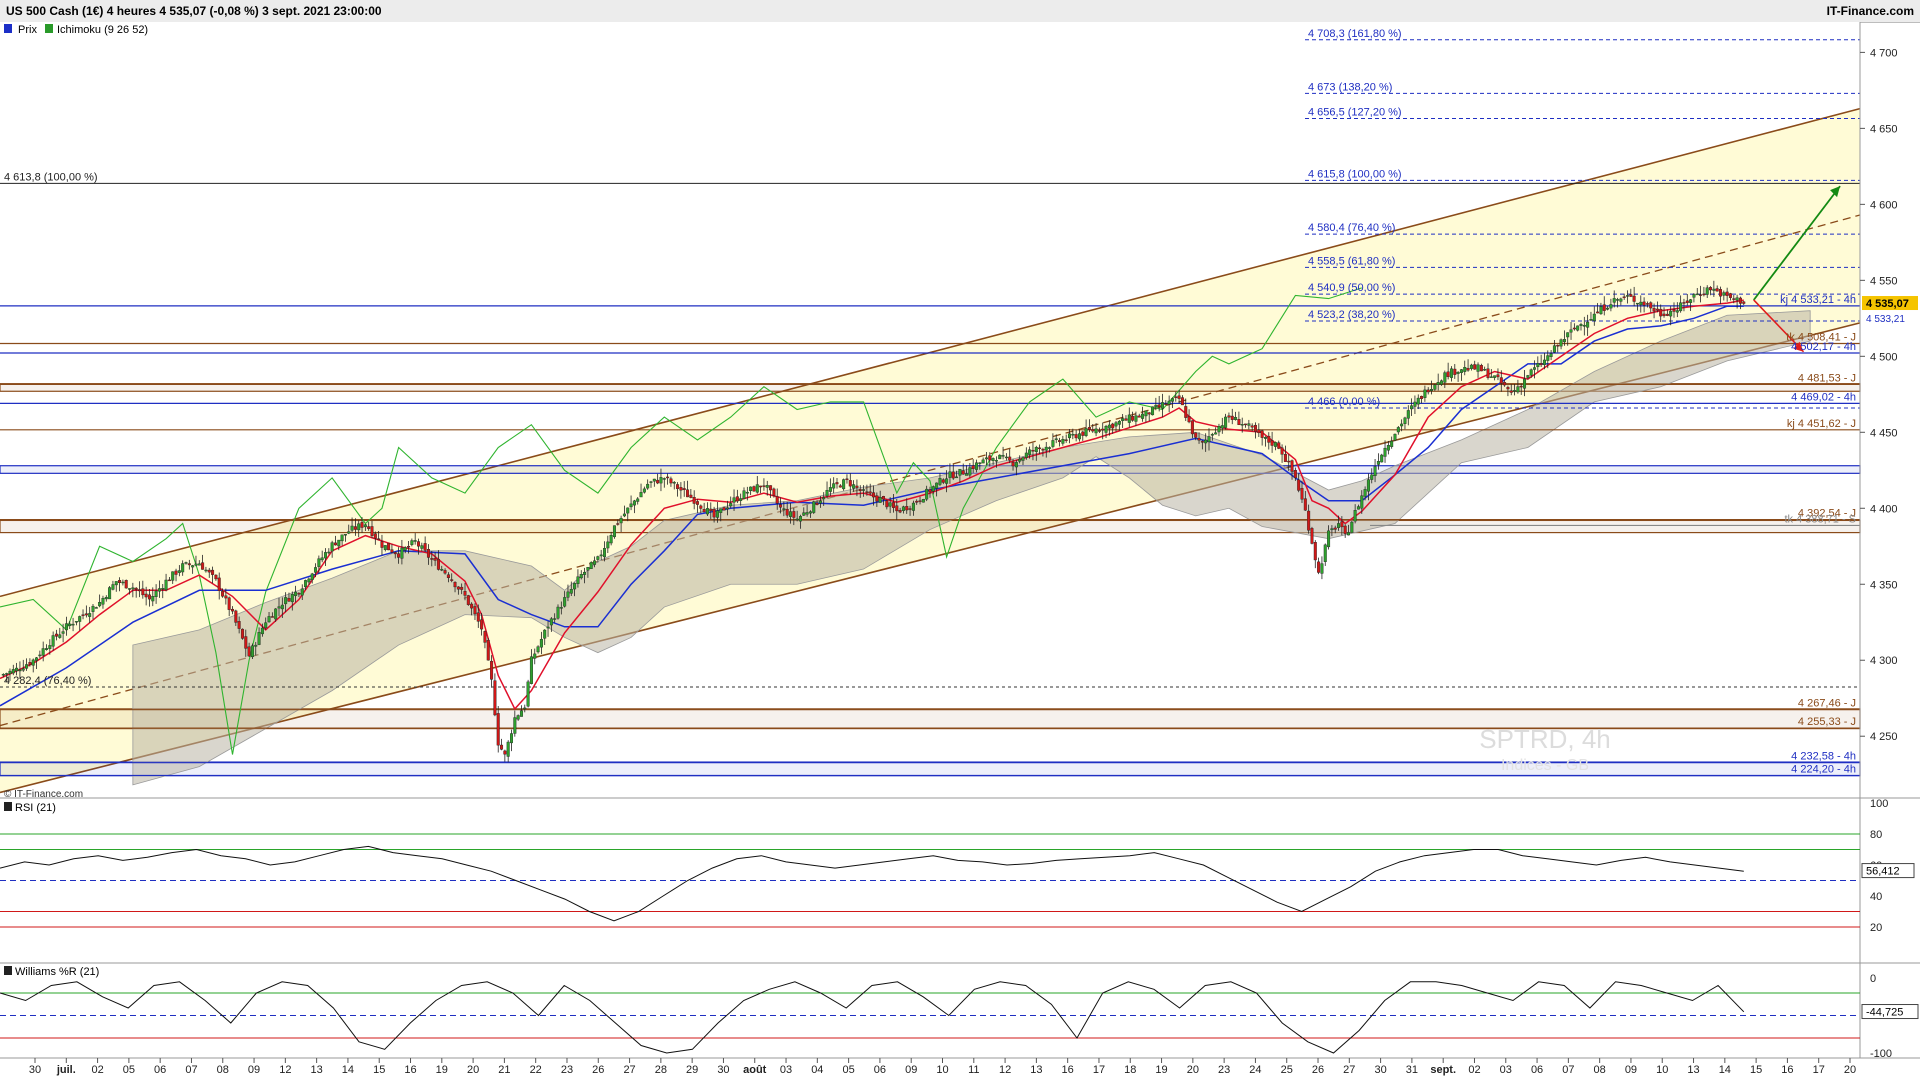 This screenshot has width=1920, height=1080. I want to click on x-tick-label: 16, so click(410, 1070).